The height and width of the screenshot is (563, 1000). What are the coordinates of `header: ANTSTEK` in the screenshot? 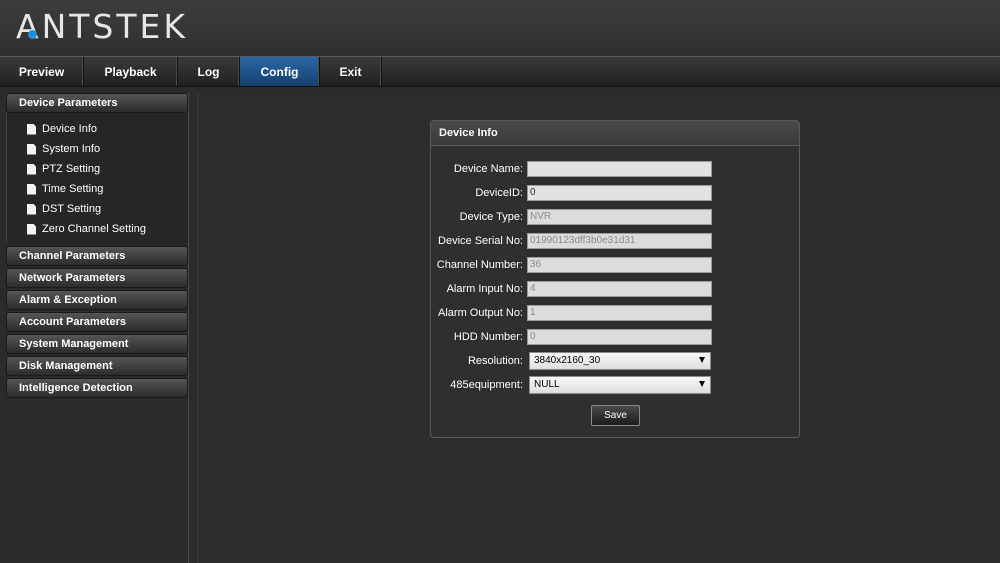 It's located at (500, 28).